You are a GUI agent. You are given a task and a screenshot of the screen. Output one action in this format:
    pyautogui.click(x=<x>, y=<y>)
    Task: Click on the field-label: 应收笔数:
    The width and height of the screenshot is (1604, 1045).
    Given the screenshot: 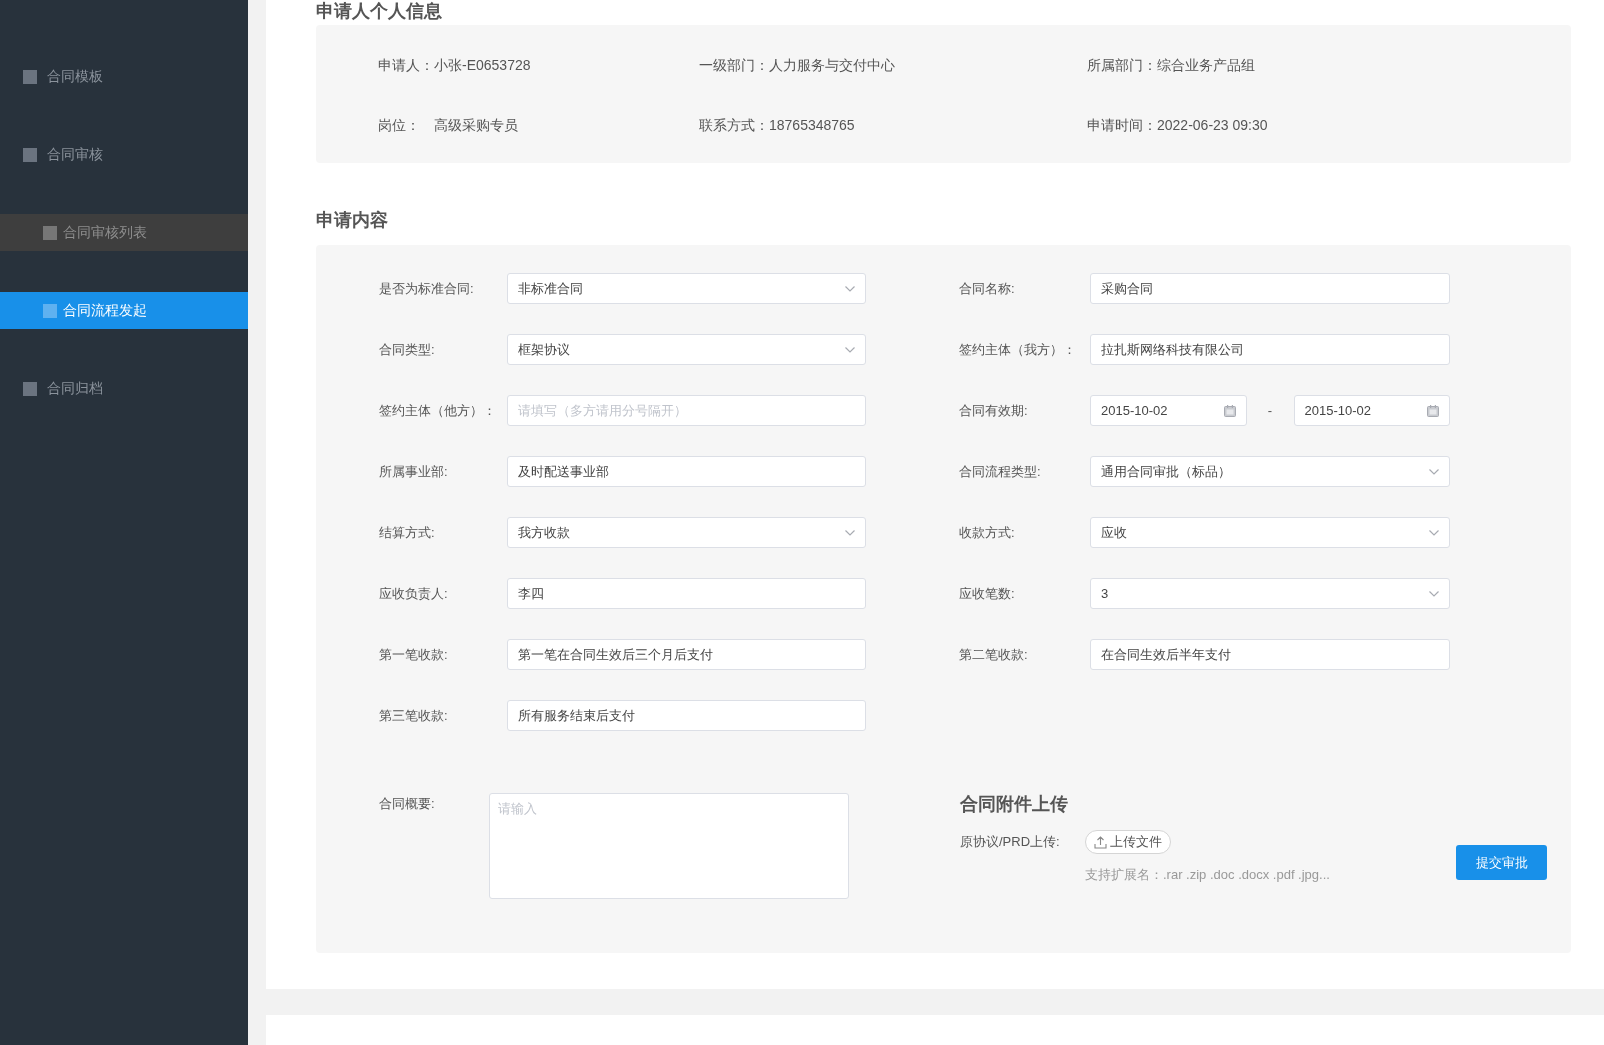 What is the action you would take?
    pyautogui.click(x=987, y=593)
    